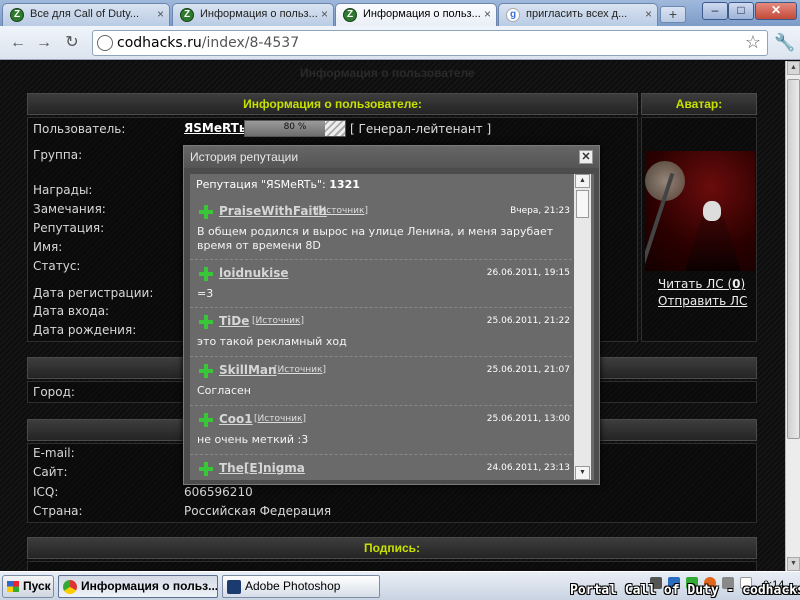 The image size is (800, 600). I want to click on bookmark-star-icon: ☆, so click(753, 42).